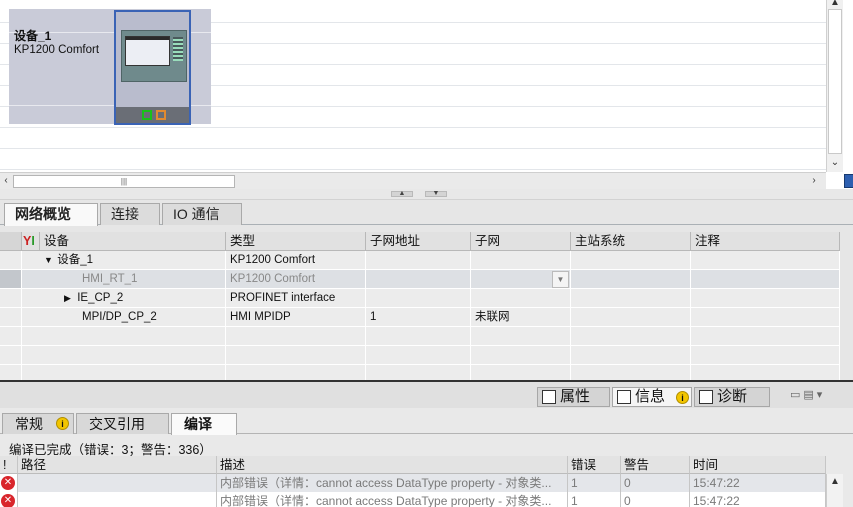 The height and width of the screenshot is (507, 853). Describe the element at coordinates (835, 482) in the screenshot. I see `scroll-up-icon: ▲` at that location.